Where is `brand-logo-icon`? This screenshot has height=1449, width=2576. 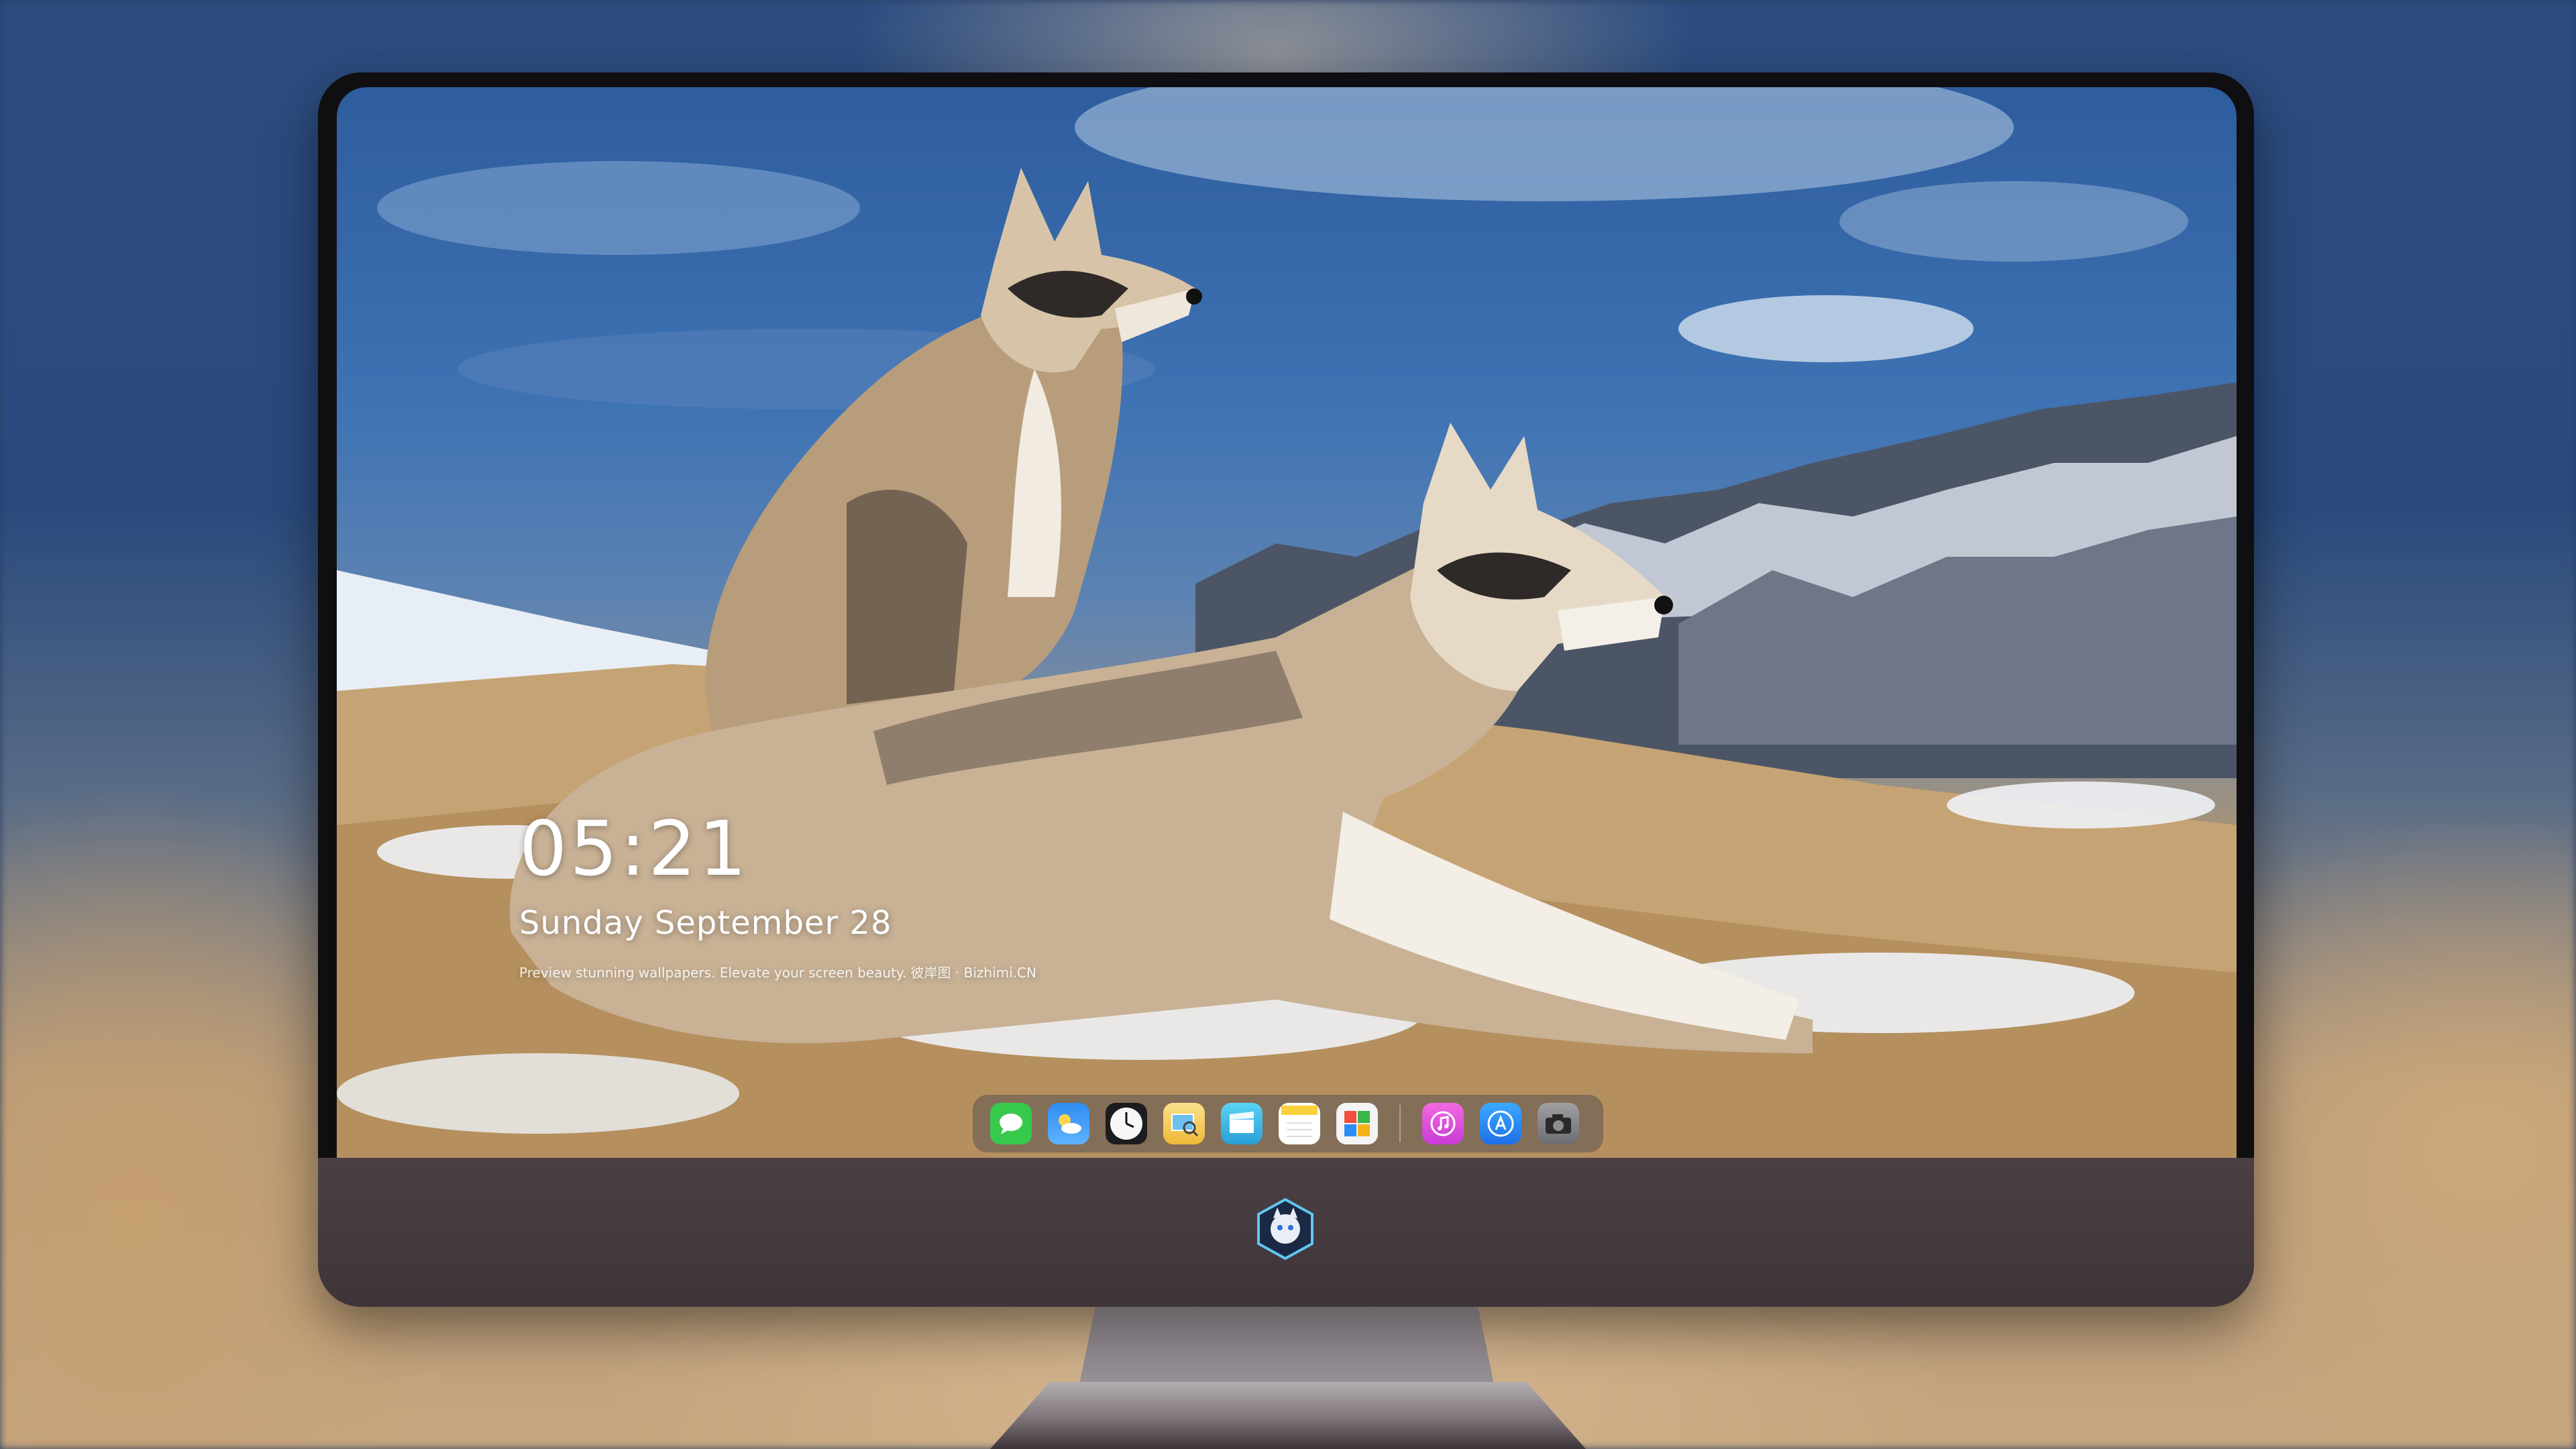
brand-logo-icon is located at coordinates (1285, 1228).